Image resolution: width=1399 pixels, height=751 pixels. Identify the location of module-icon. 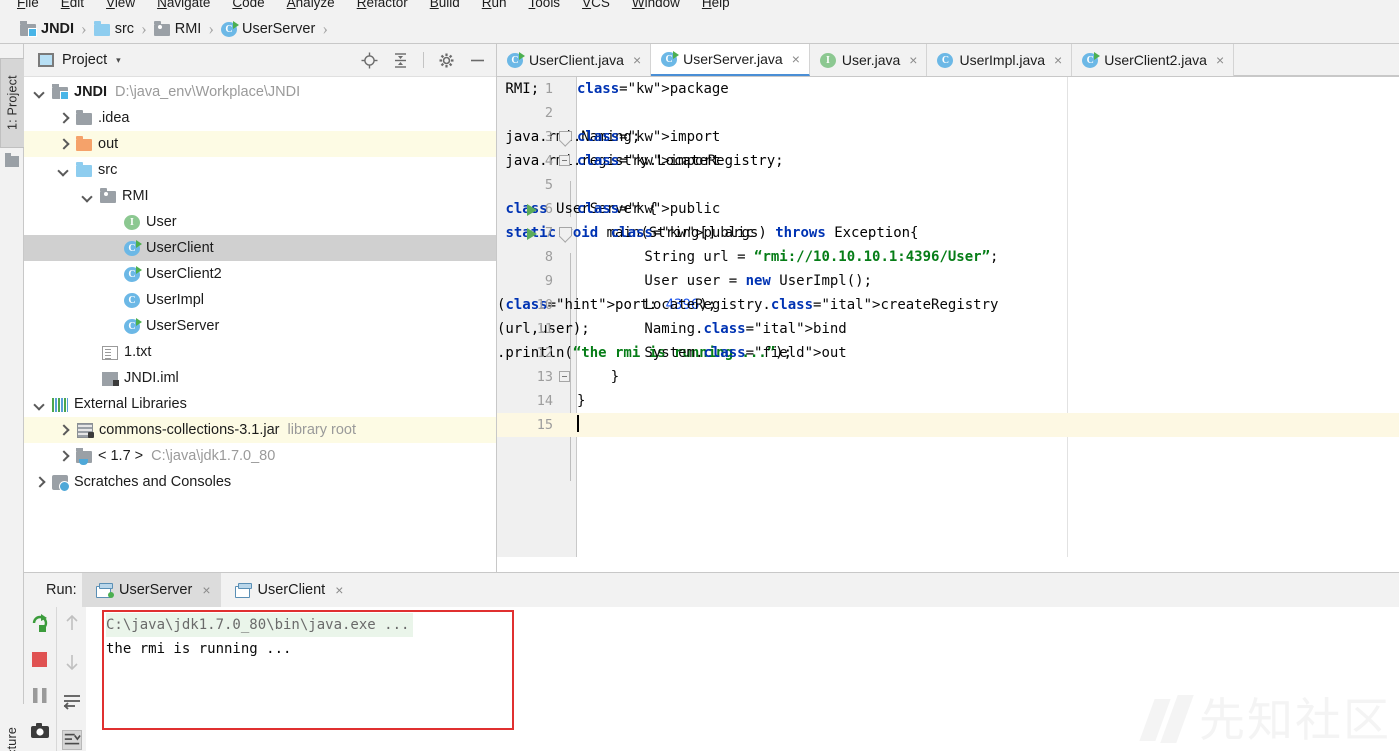
(28, 28).